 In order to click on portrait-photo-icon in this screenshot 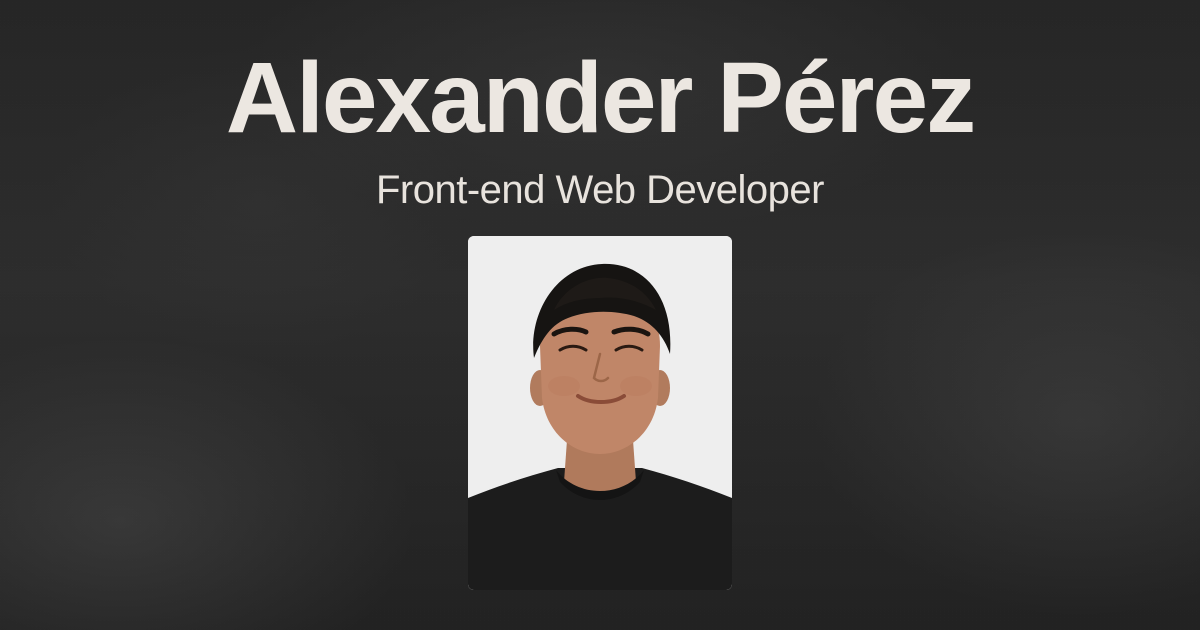, I will do `click(600, 413)`.